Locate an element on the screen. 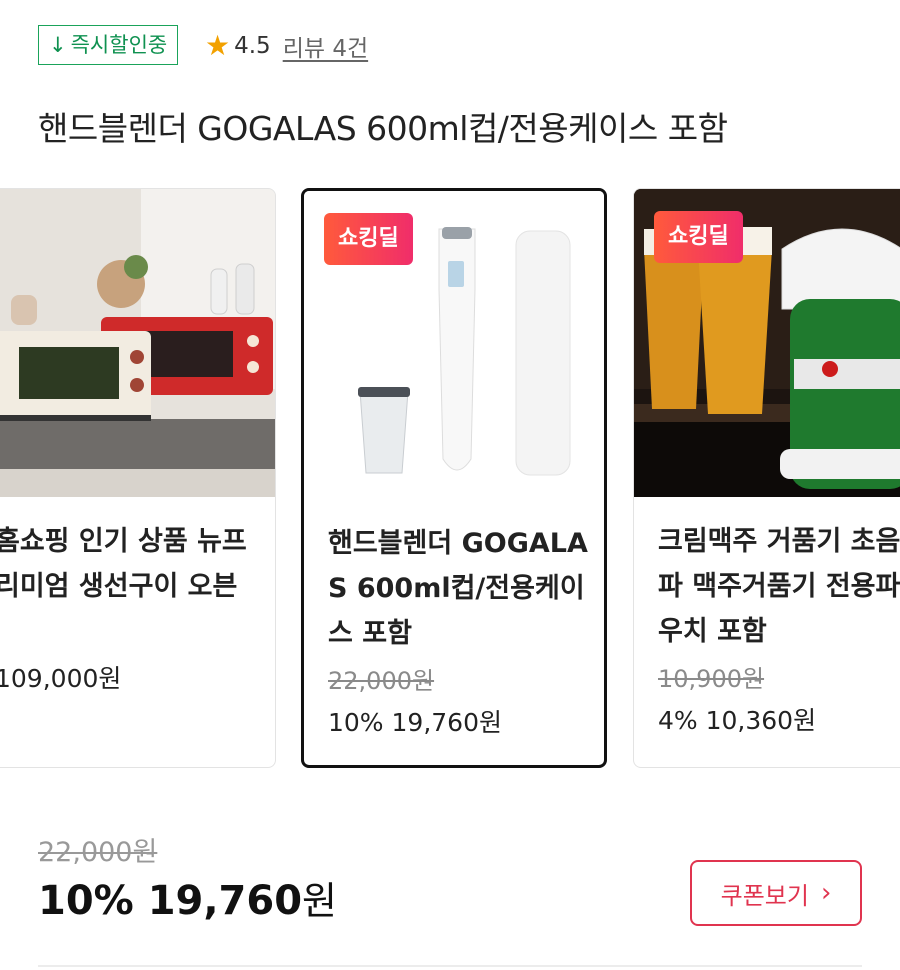 The image size is (900, 970). summary-sale-price: 10% 19,760원 is located at coordinates (187, 897).